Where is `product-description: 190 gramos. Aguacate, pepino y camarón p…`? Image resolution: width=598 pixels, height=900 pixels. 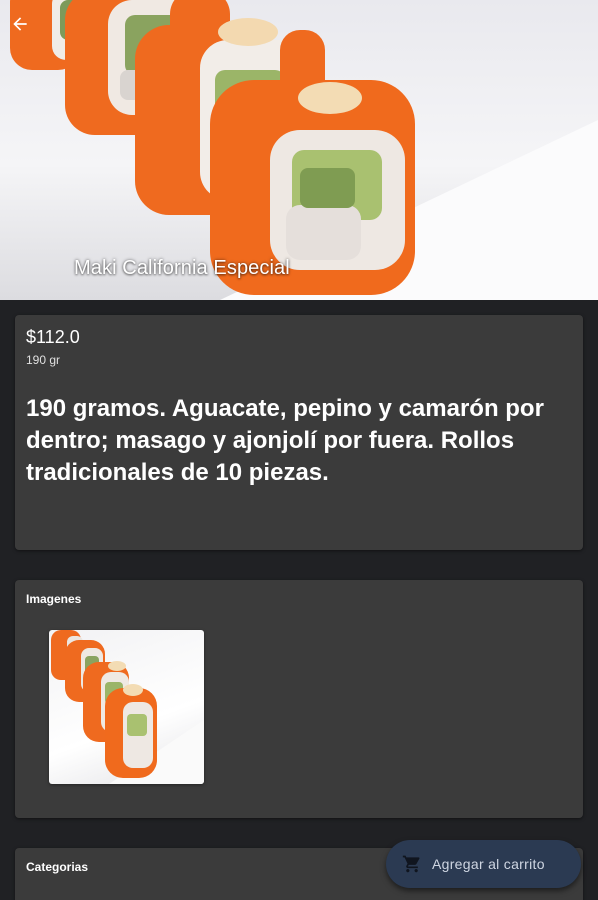 product-description: 190 gramos. Aguacate, pepino y camarón p… is located at coordinates (285, 440).